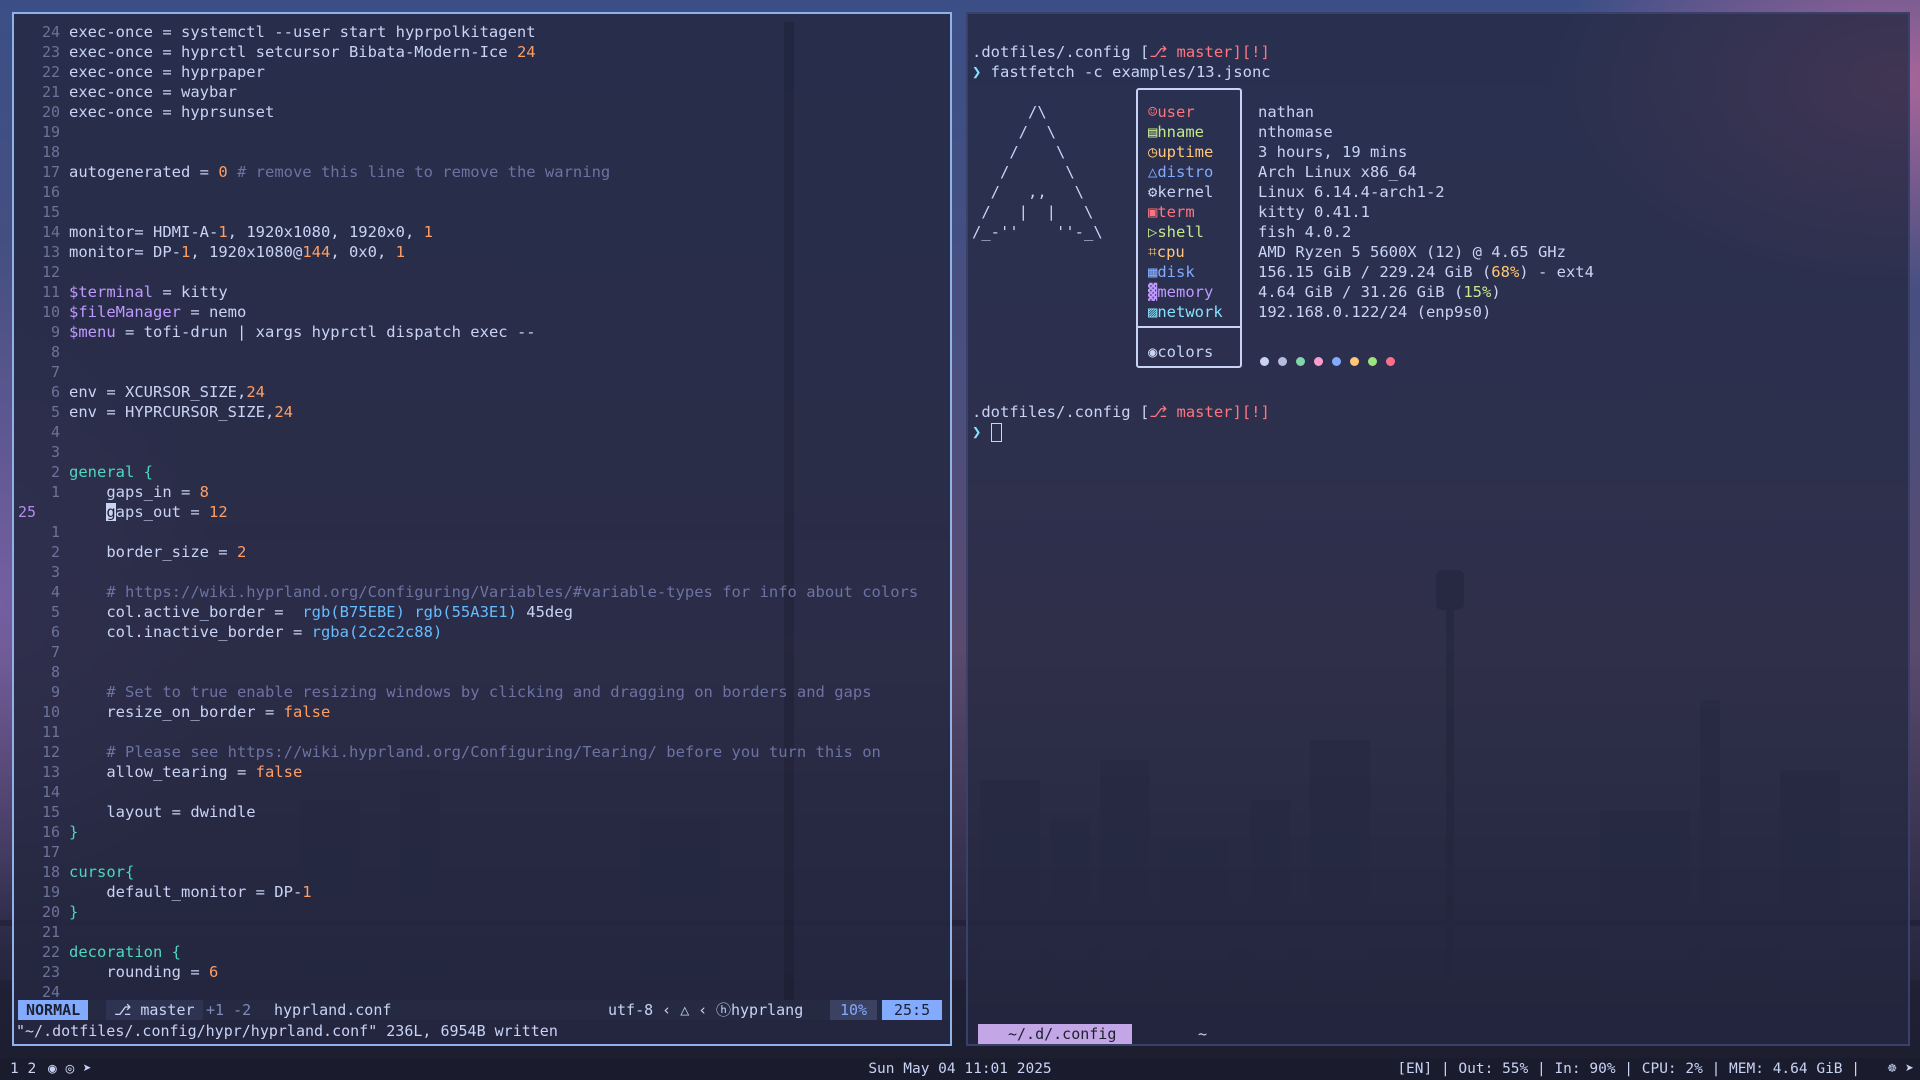 This screenshot has height=1080, width=1920. I want to click on fetch-key-network: ▨network, so click(1185, 312).